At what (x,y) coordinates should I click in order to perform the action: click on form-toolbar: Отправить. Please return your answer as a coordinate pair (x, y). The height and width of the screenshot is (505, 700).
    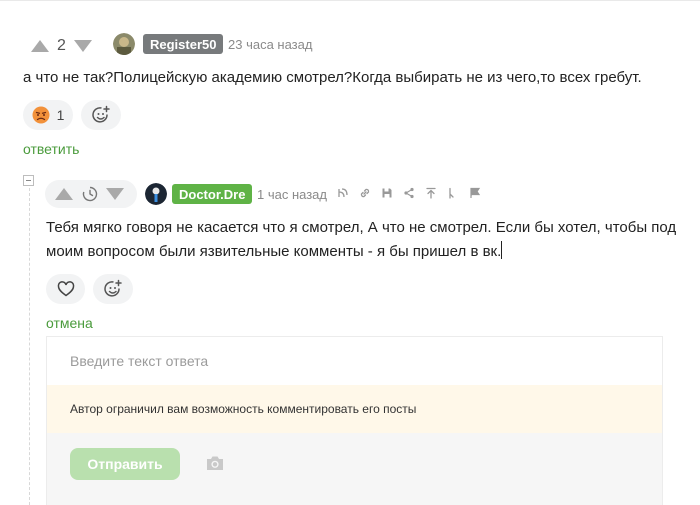
    Looking at the image, I should click on (354, 469).